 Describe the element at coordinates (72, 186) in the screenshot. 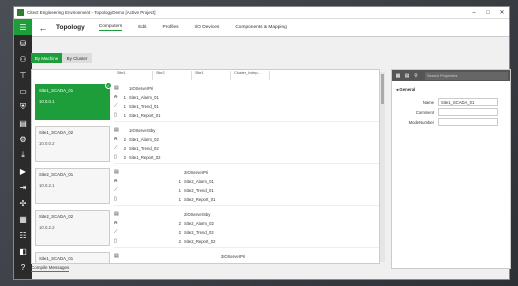

I see `machine-card: Site2_SCADA_01 10.0.2.1` at that location.